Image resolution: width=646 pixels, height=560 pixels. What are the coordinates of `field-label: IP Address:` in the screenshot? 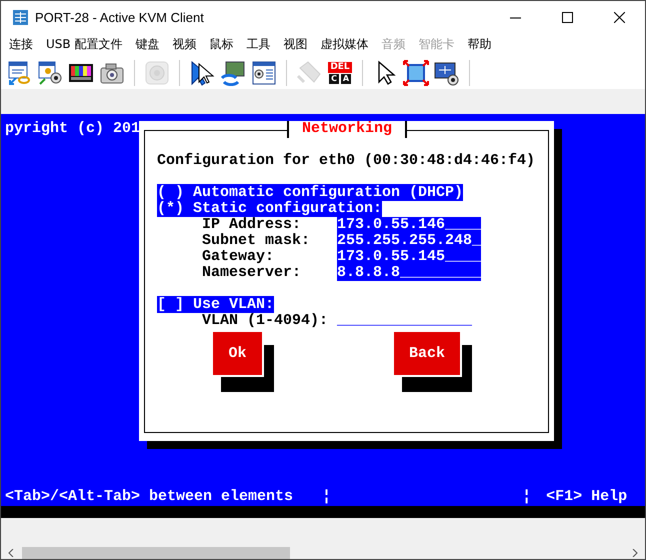 It's located at (252, 225).